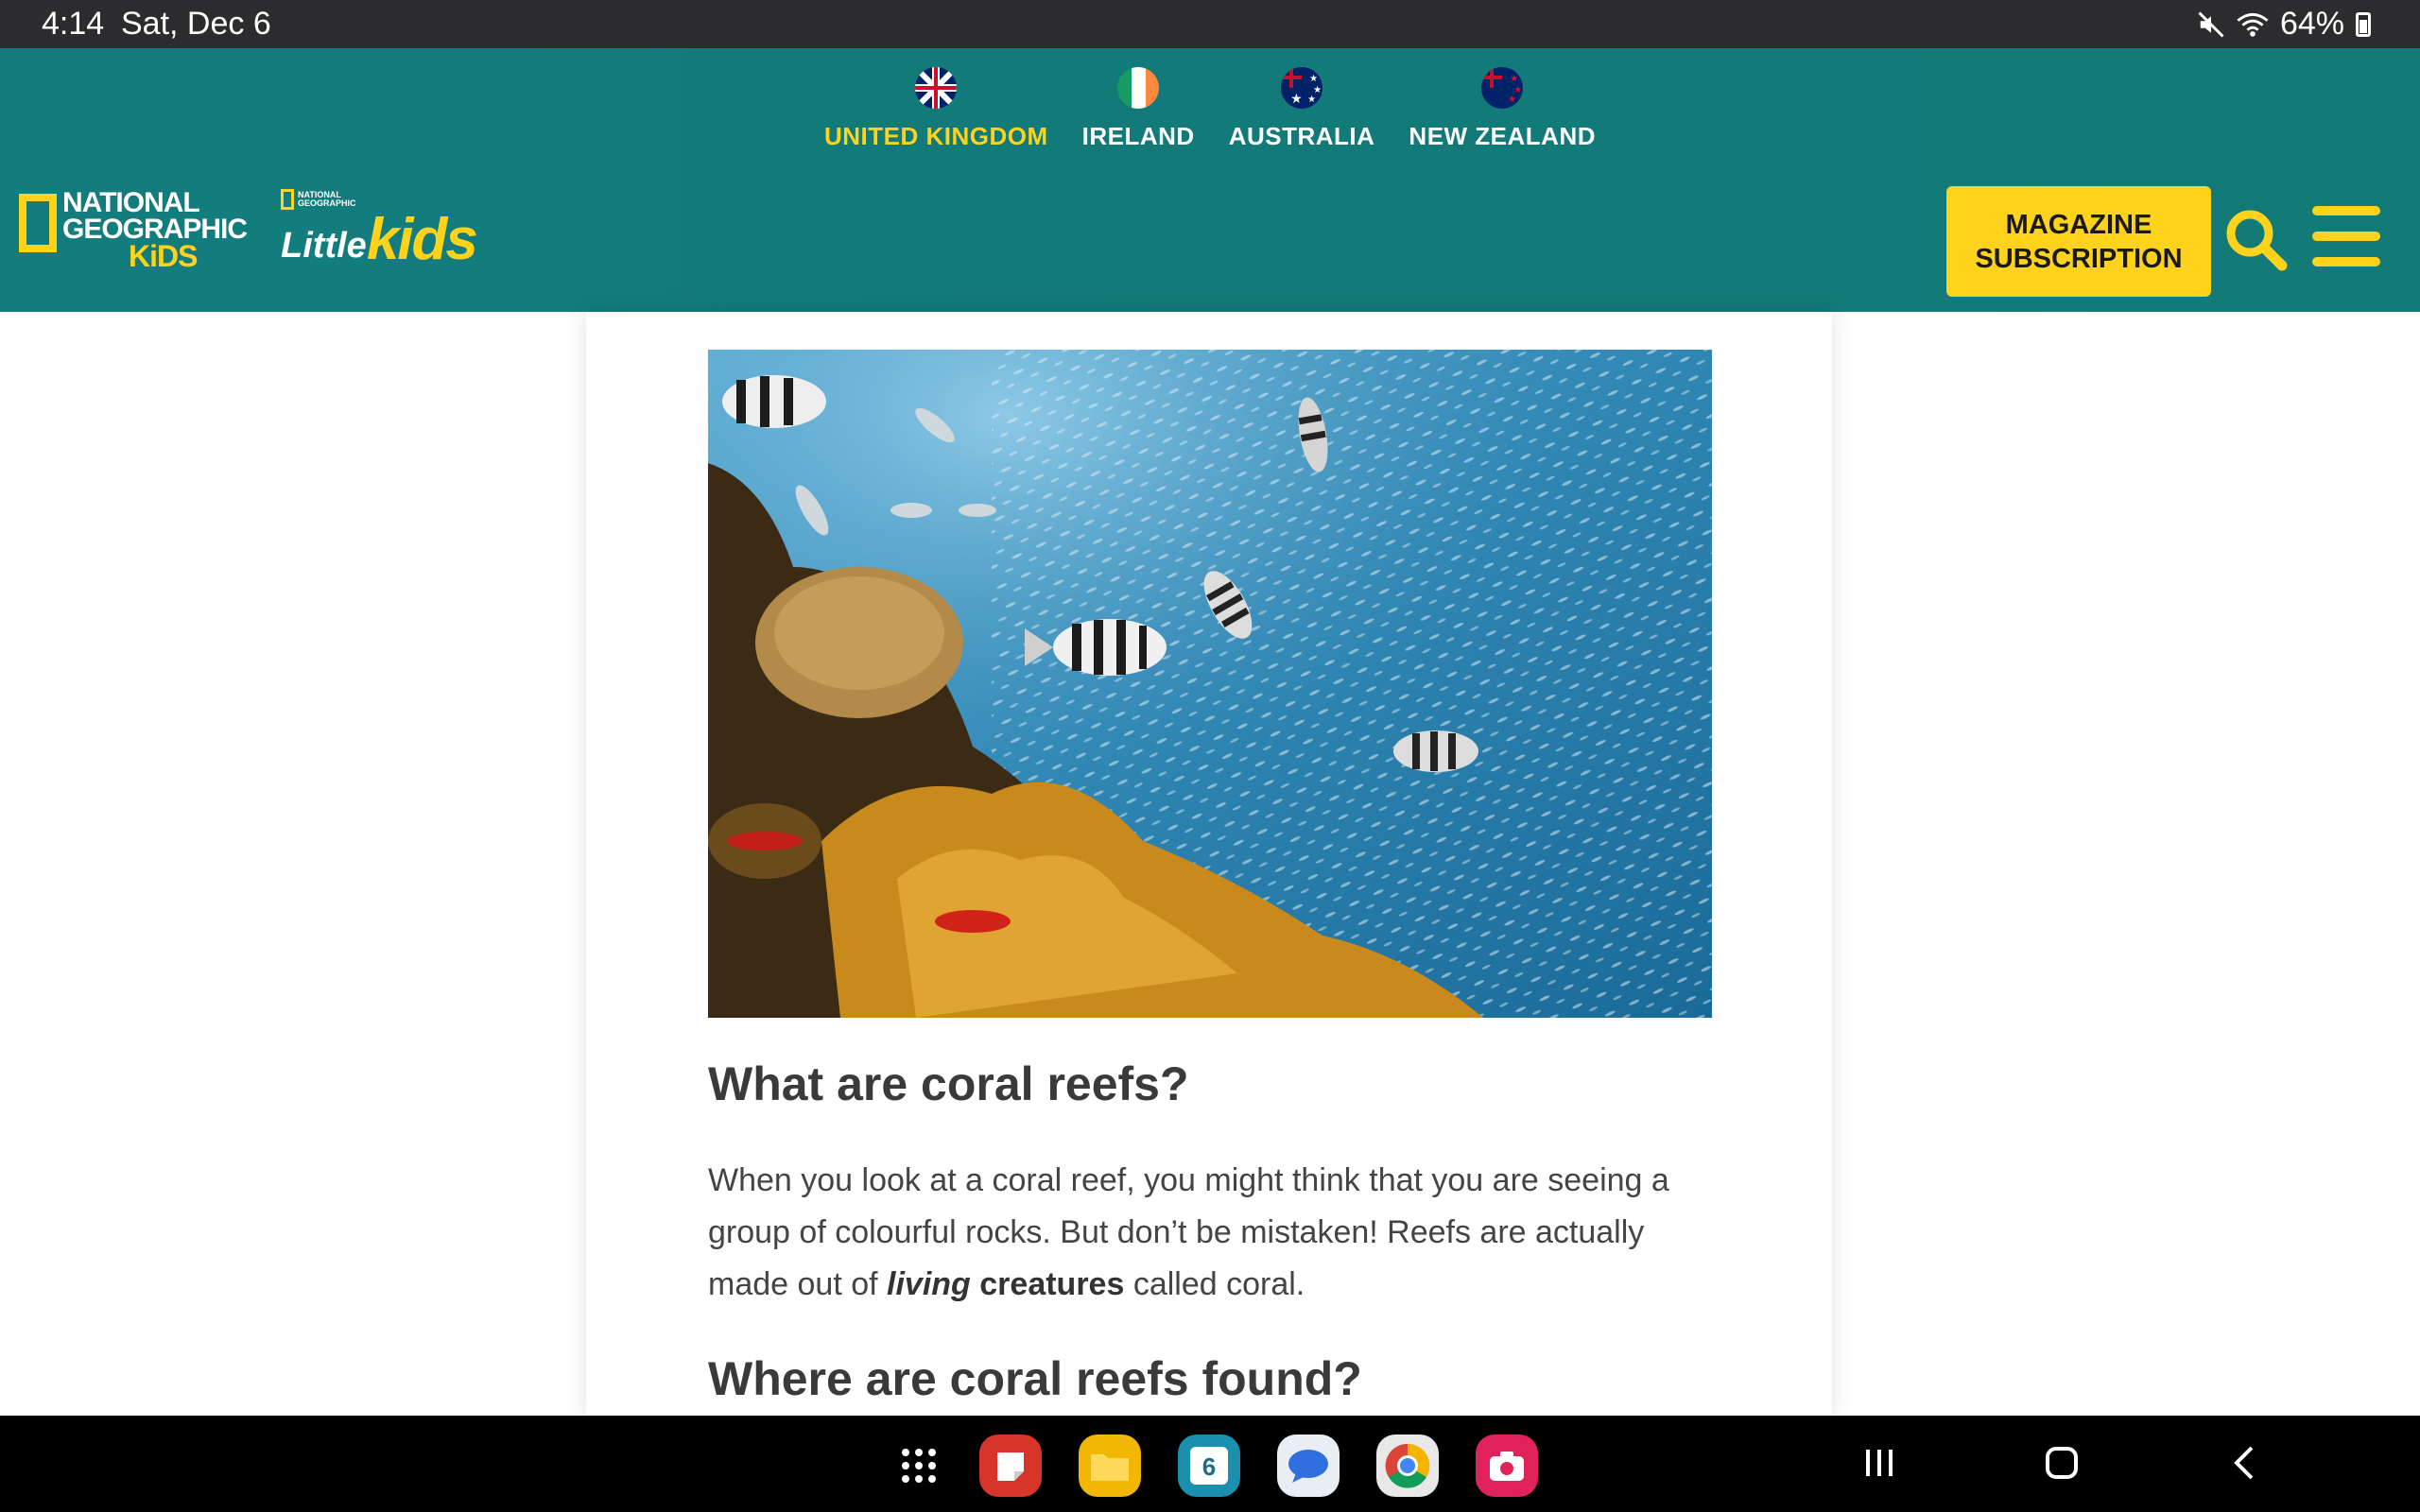 The image size is (2420, 1512). What do you see at coordinates (133, 231) in the screenshot?
I see `nat-geo-kids-logo: NATIONAL GEOGRAPHIC KiDS` at bounding box center [133, 231].